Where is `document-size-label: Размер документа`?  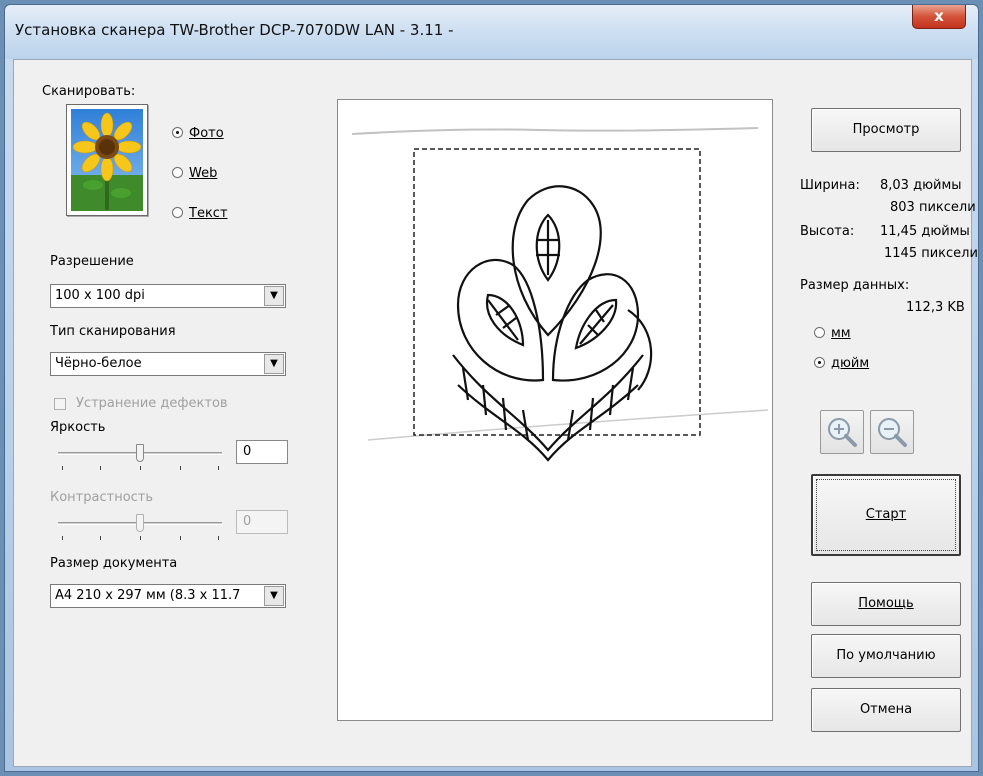 document-size-label: Размер документа is located at coordinates (114, 563).